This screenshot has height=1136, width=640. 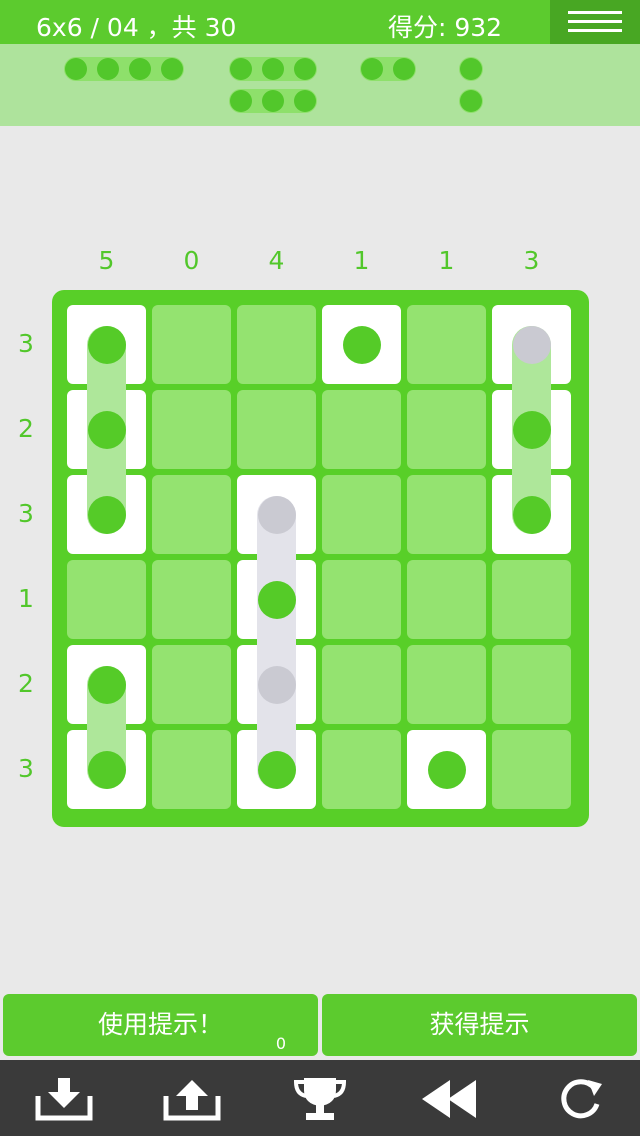 I want to click on trophy-icon, so click(x=320, y=1099).